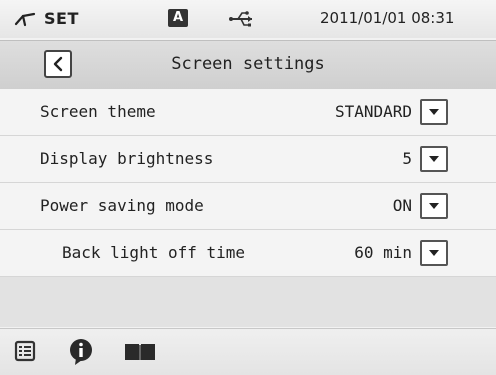 The height and width of the screenshot is (375, 496). I want to click on setting-label: Screen theme, so click(98, 111).